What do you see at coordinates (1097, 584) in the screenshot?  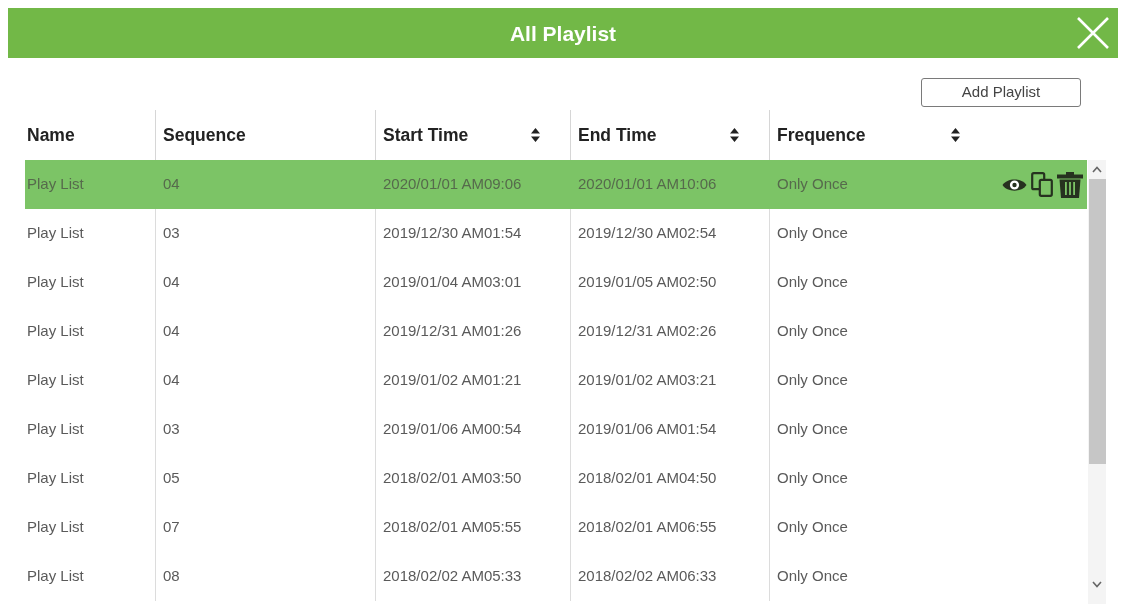 I see `scroll-down-icon` at bounding box center [1097, 584].